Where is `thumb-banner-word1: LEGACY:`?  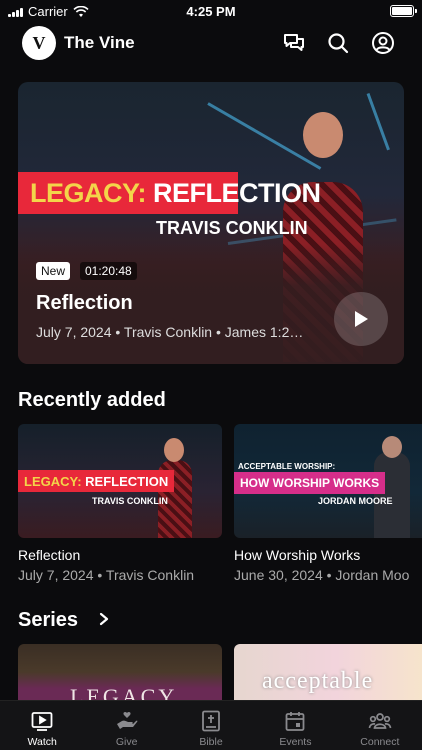
thumb-banner-word1: LEGACY: is located at coordinates (53, 481).